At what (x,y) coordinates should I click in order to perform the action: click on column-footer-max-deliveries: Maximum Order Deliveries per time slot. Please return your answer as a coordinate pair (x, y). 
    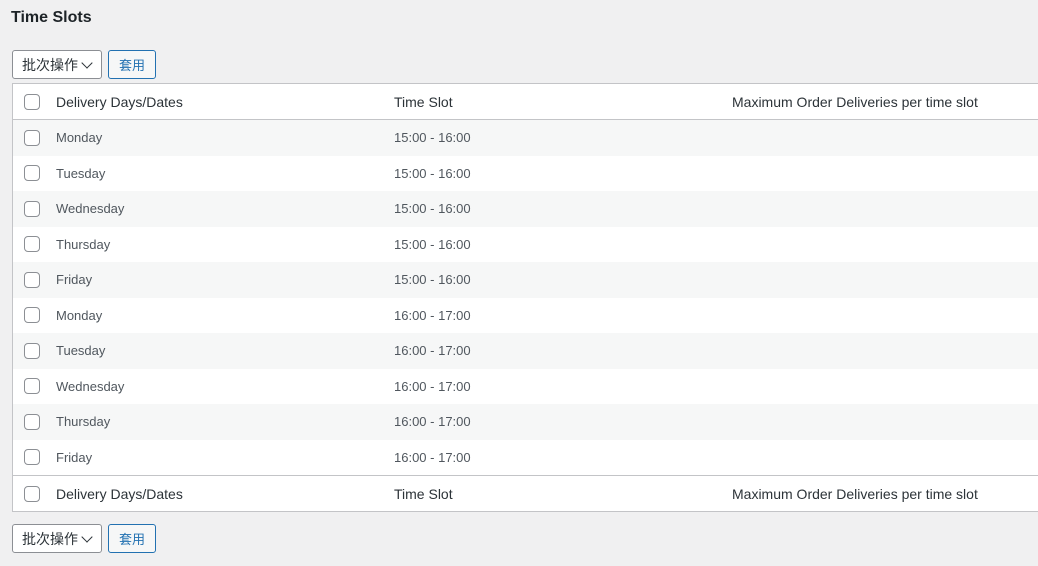
    Looking at the image, I should click on (855, 493).